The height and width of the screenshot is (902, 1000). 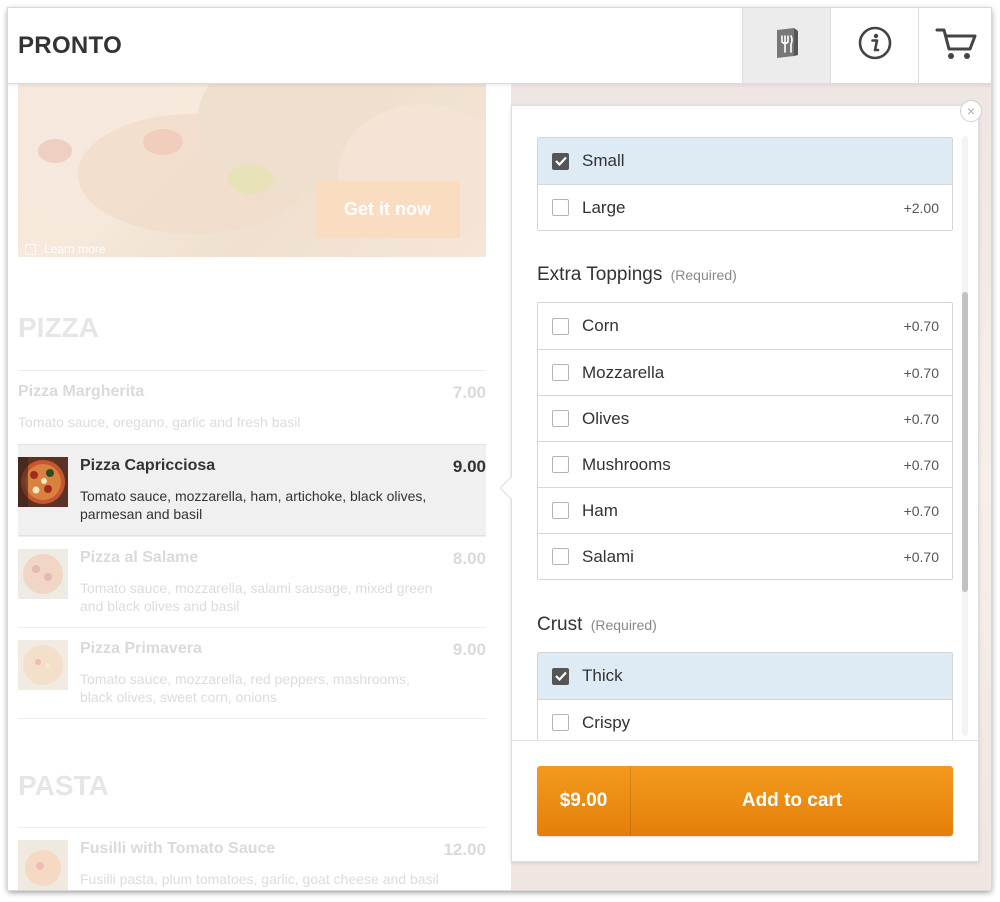 I want to click on cart-icon, so click(x=956, y=45).